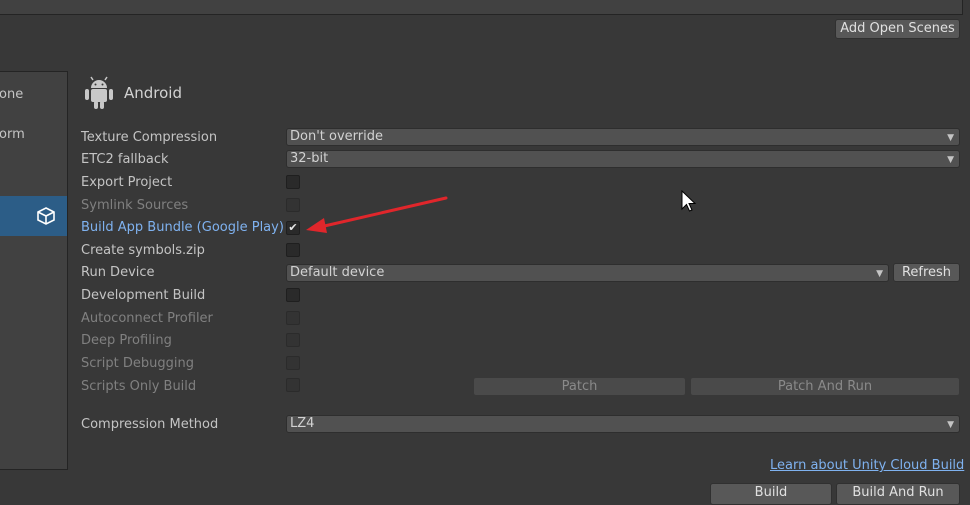 The height and width of the screenshot is (505, 970). I want to click on android-icon, so click(99, 92).